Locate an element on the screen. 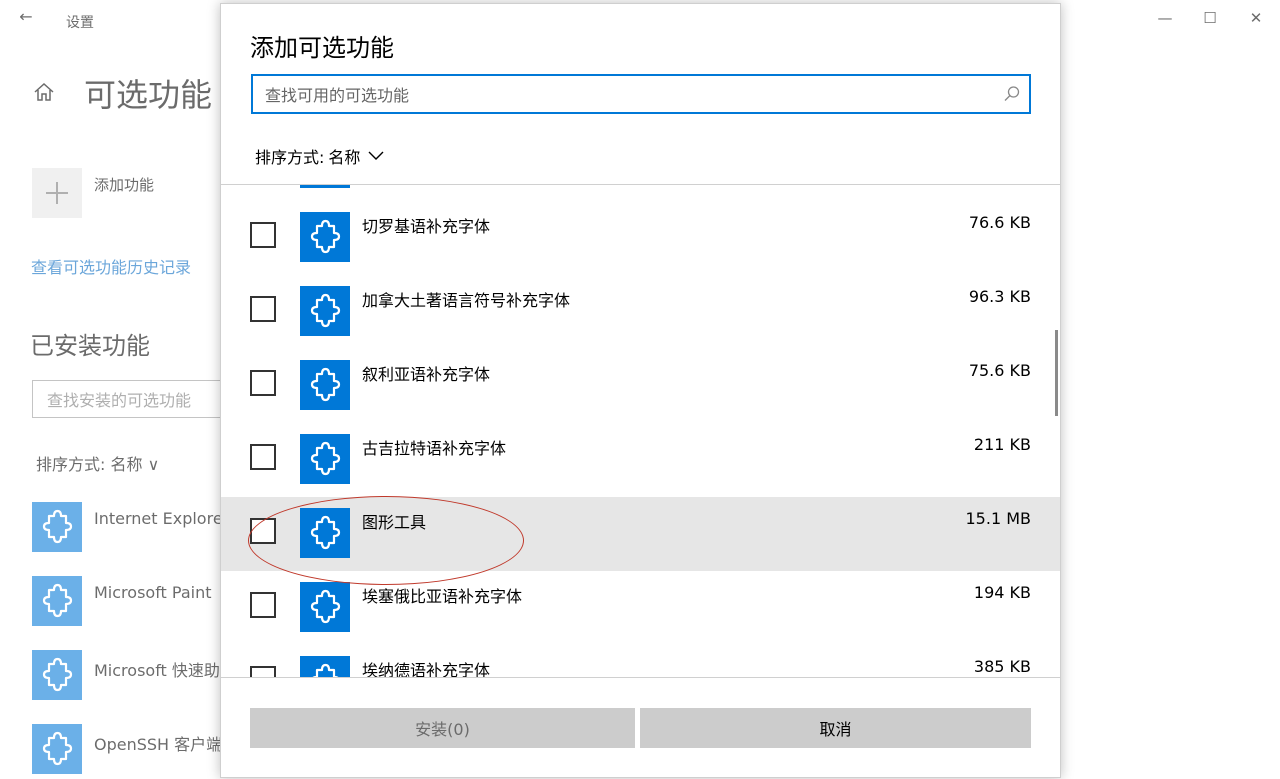  feature-size: 385 KB is located at coordinates (1002, 666).